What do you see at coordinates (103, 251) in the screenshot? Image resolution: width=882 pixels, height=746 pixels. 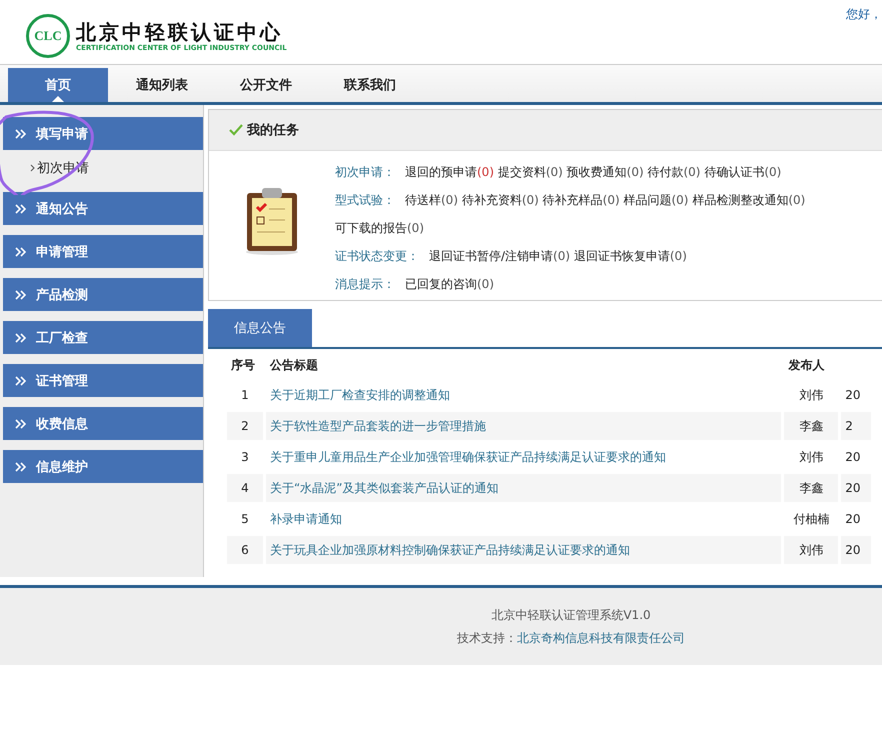 I see `sidebar-item: 申请管理` at bounding box center [103, 251].